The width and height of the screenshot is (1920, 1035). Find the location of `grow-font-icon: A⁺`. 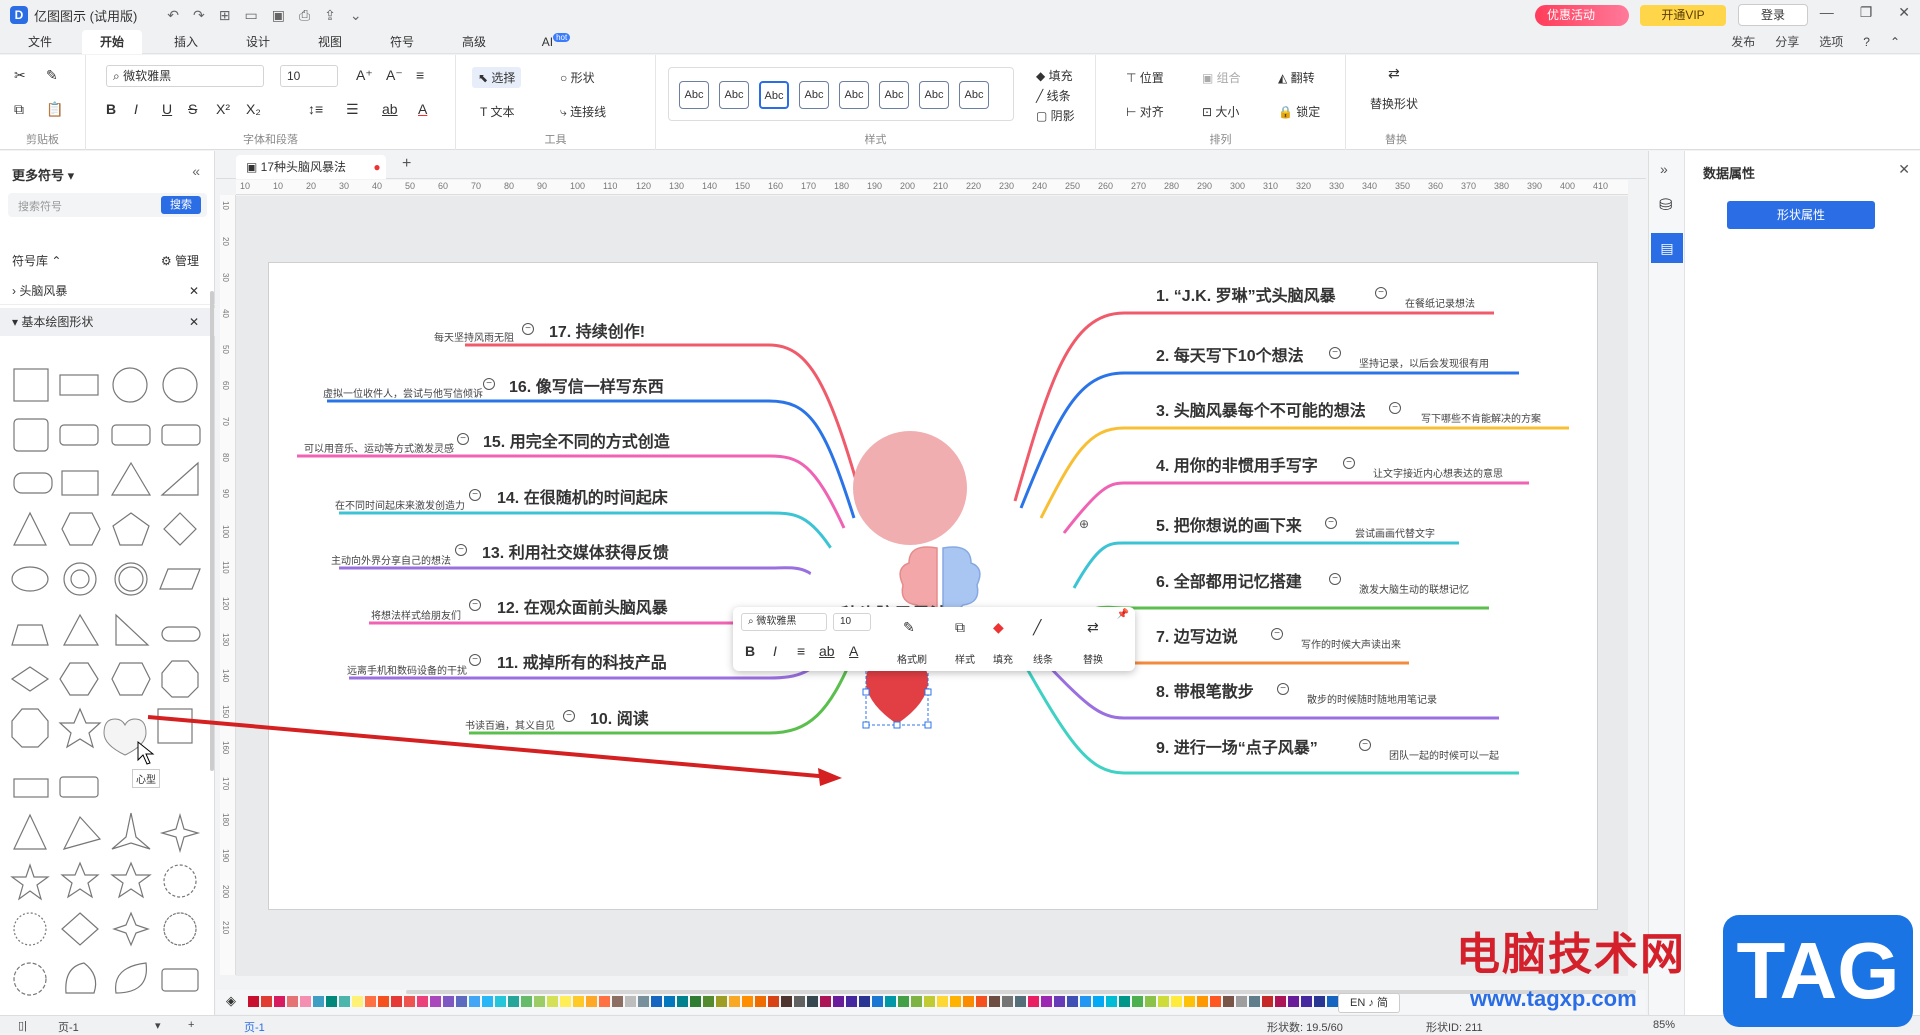

grow-font-icon: A⁺ is located at coordinates (364, 75).